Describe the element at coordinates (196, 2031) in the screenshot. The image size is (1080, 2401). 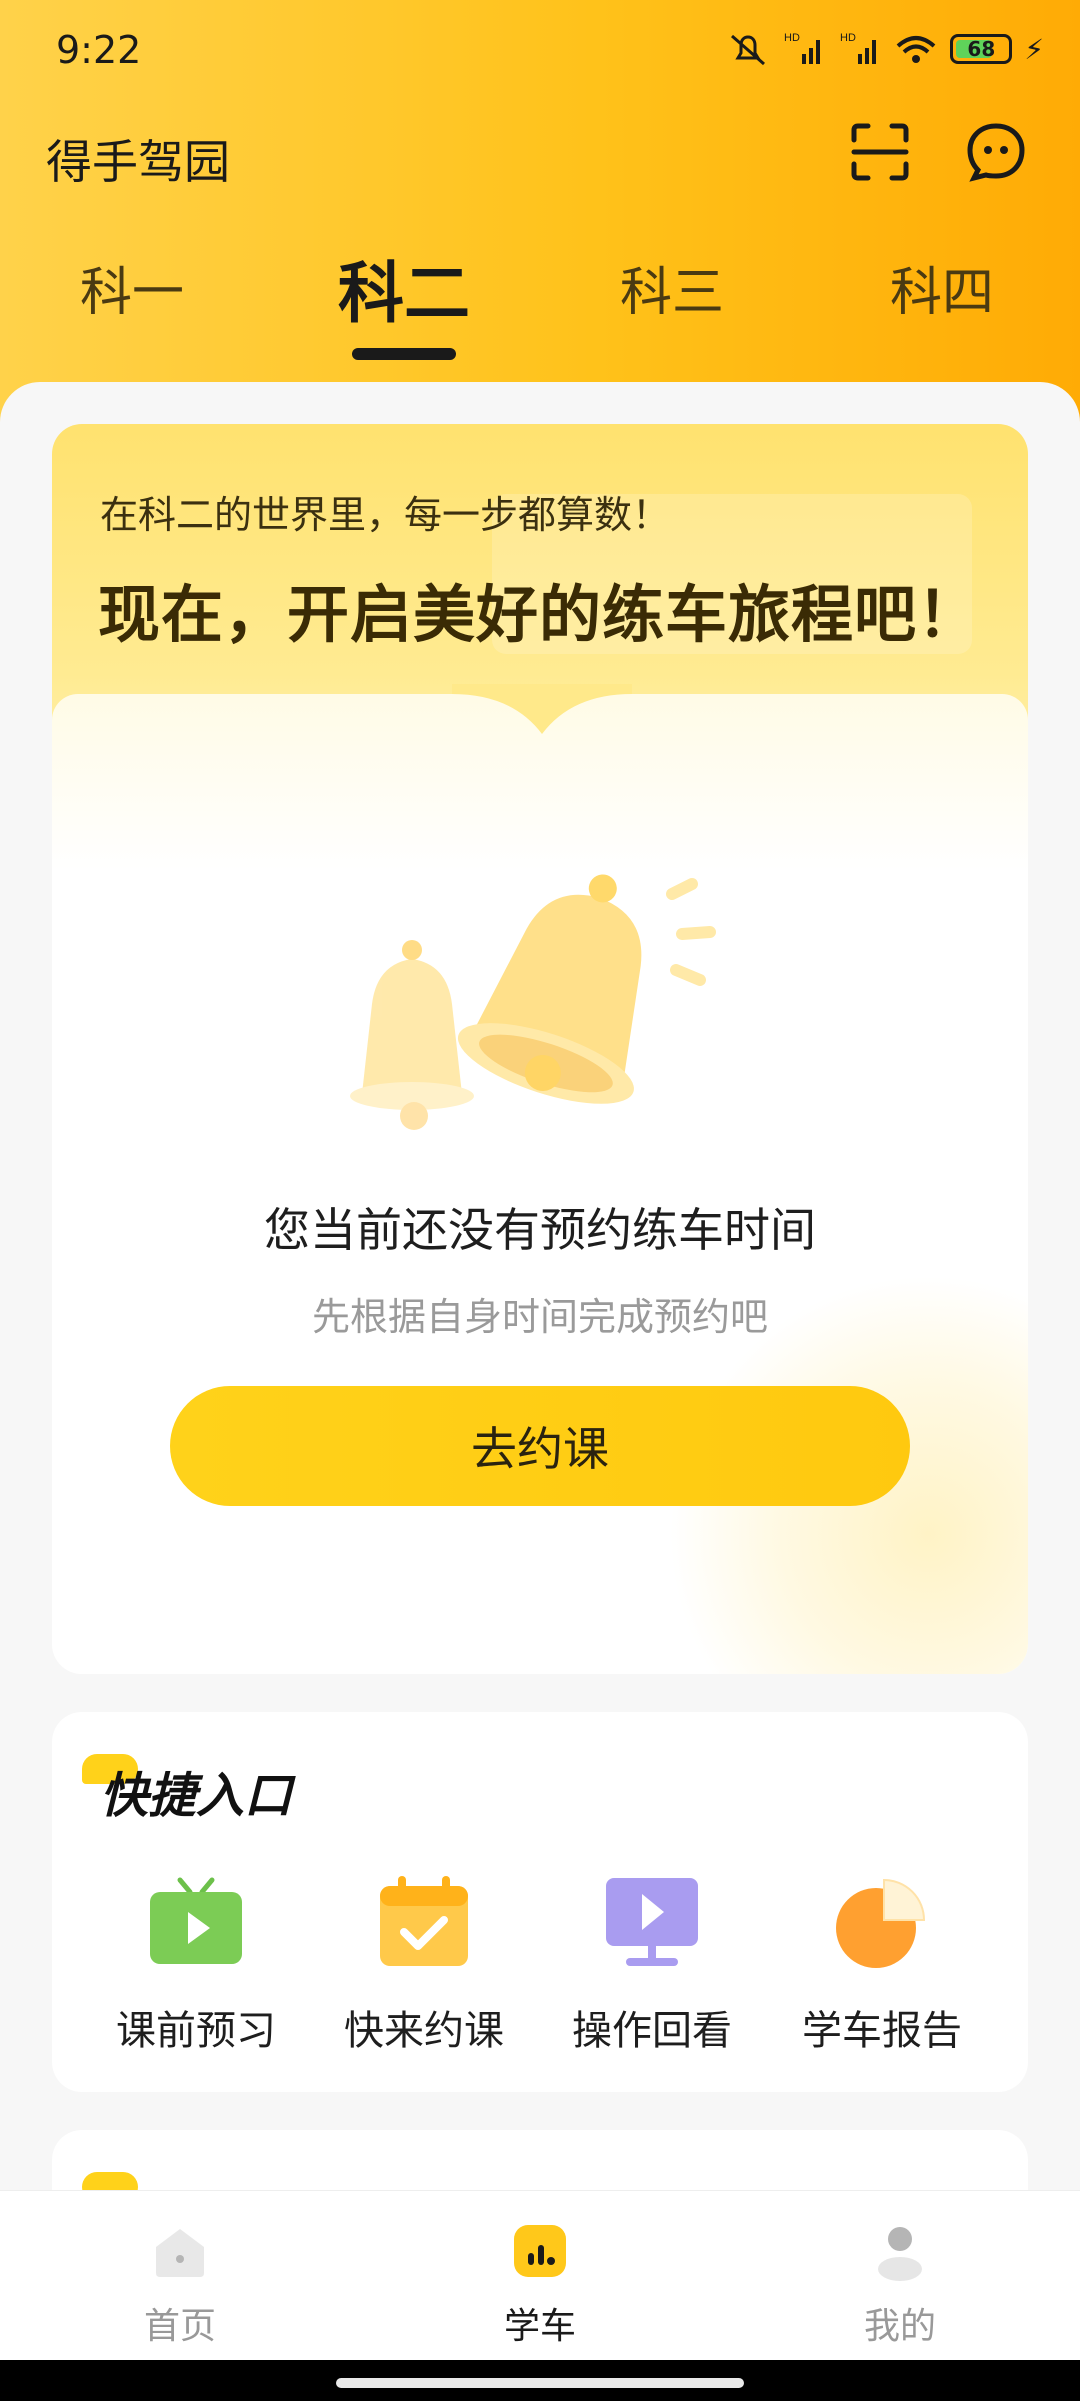
I see `quick-item-label: 课前预习` at that location.